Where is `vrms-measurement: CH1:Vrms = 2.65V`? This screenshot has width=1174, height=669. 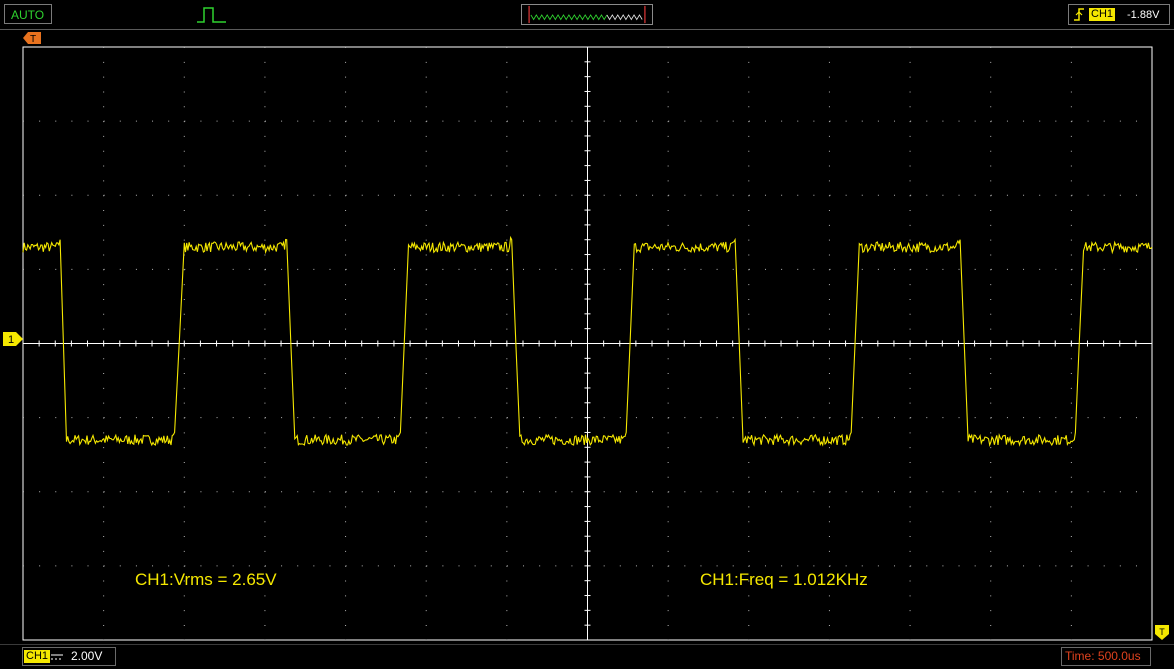 vrms-measurement: CH1:Vrms = 2.65V is located at coordinates (206, 579).